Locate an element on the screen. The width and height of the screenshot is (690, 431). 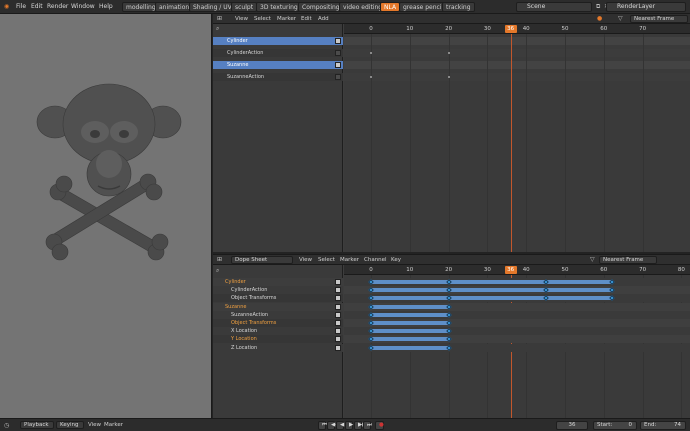
nla-menu-add: Add is located at coordinates (323, 19).